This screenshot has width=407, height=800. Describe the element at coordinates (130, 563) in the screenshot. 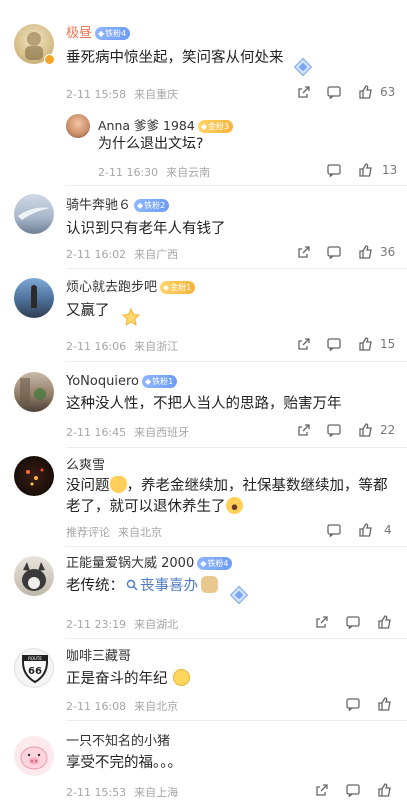

I see `username-text: 正能量爱锅大威 2000` at that location.